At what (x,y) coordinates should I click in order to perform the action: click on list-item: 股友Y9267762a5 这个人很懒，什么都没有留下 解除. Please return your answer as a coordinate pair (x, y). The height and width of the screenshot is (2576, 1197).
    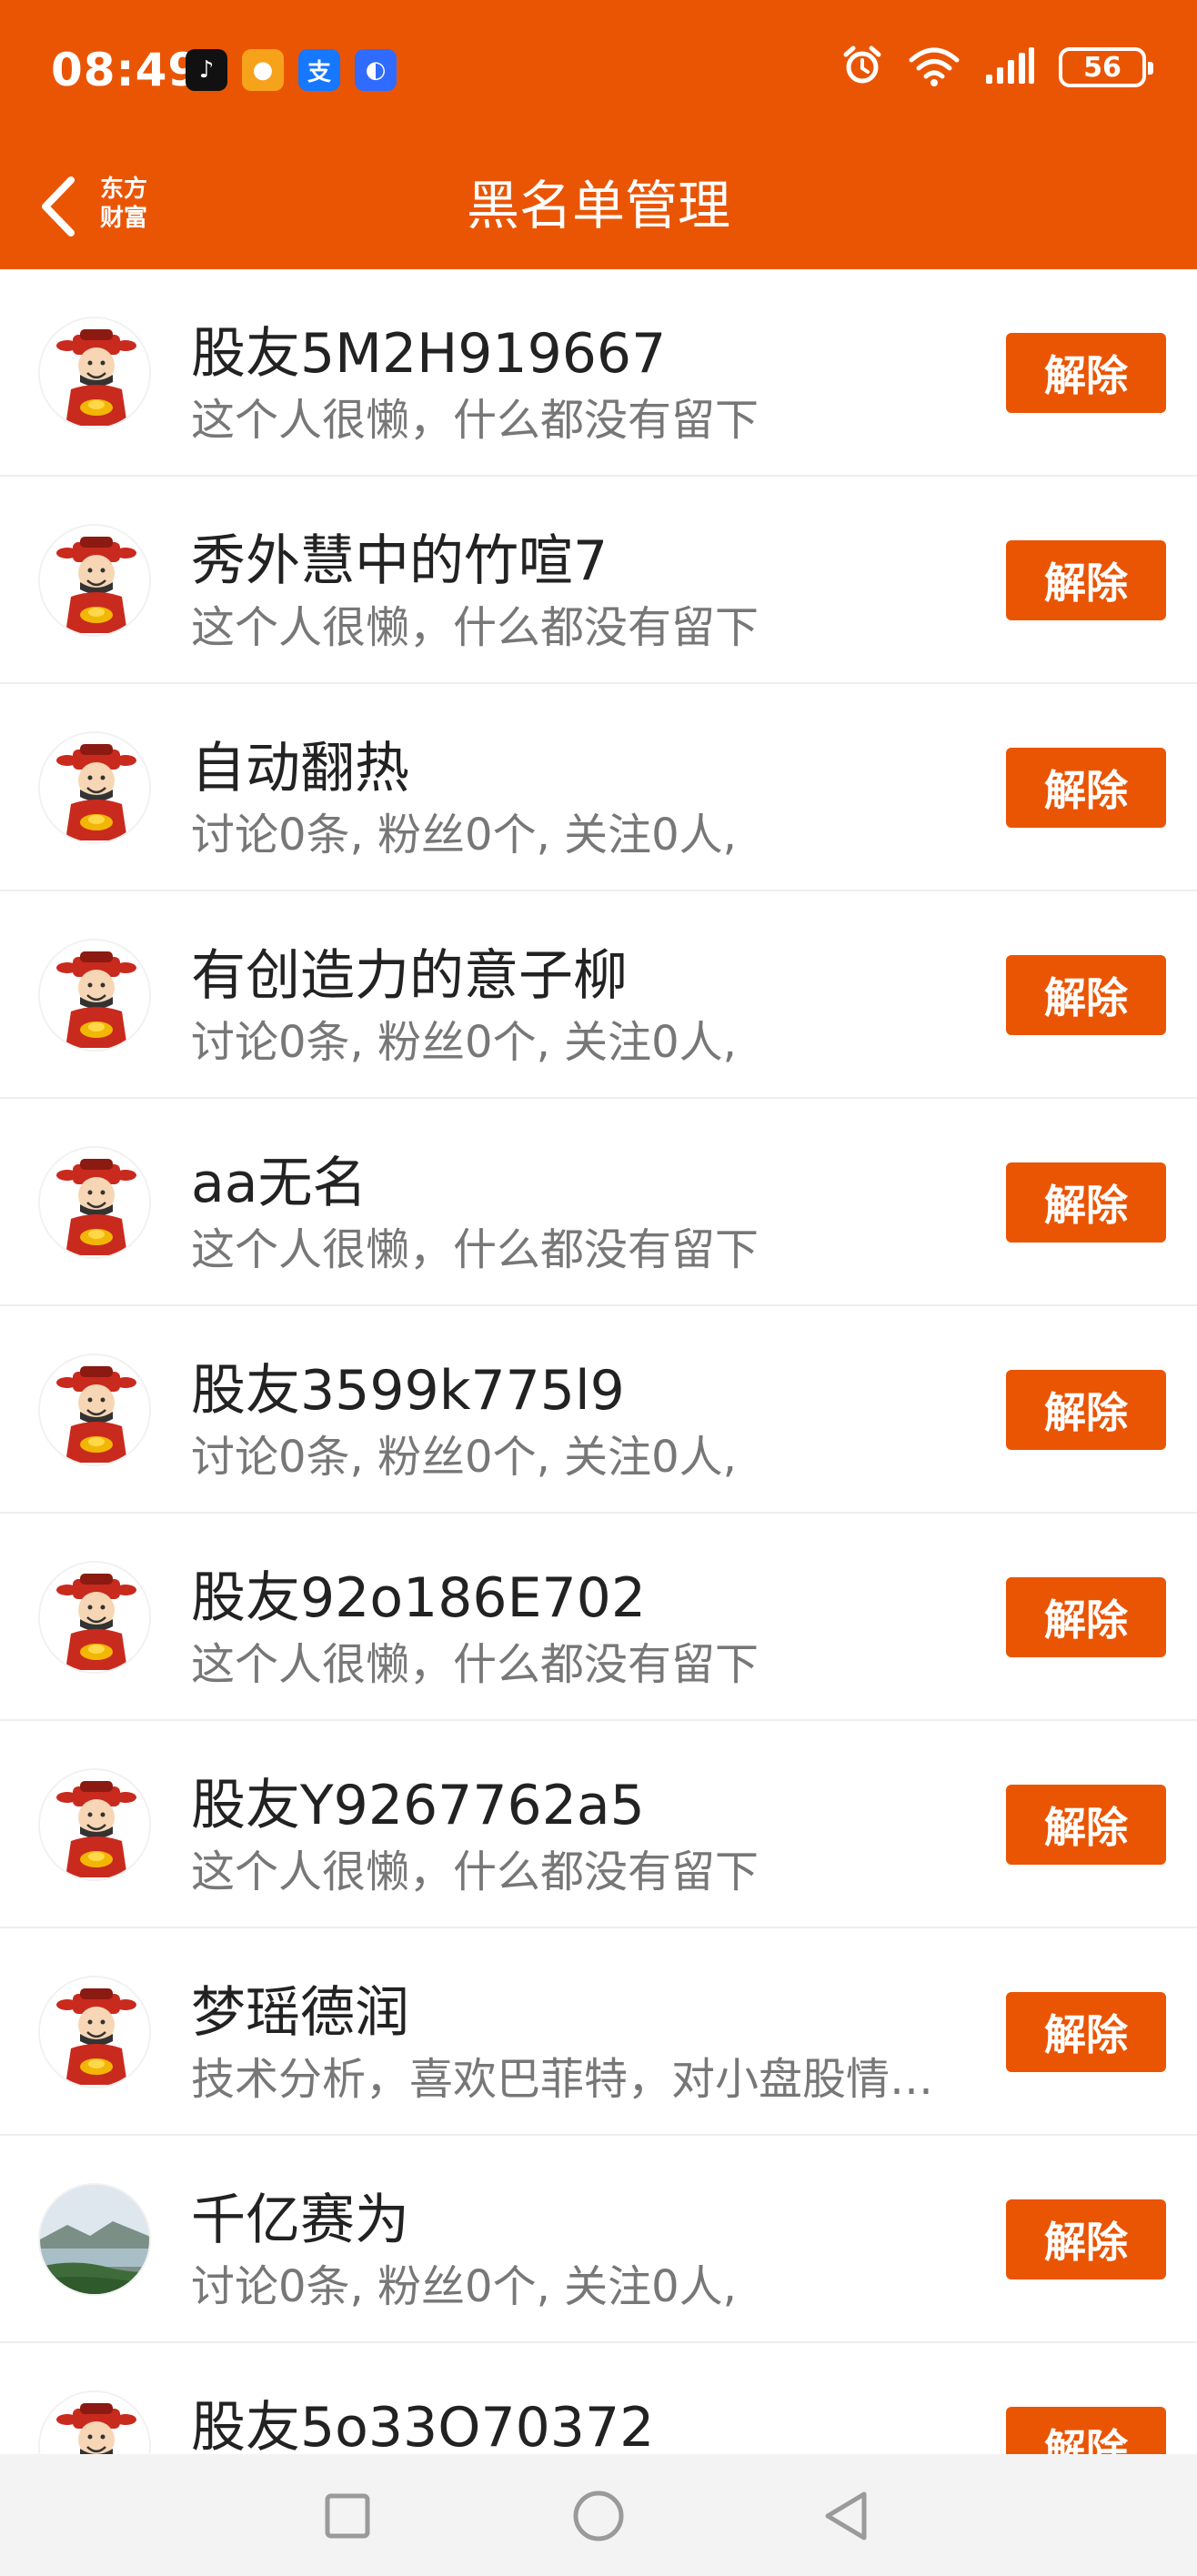
    Looking at the image, I should click on (598, 1824).